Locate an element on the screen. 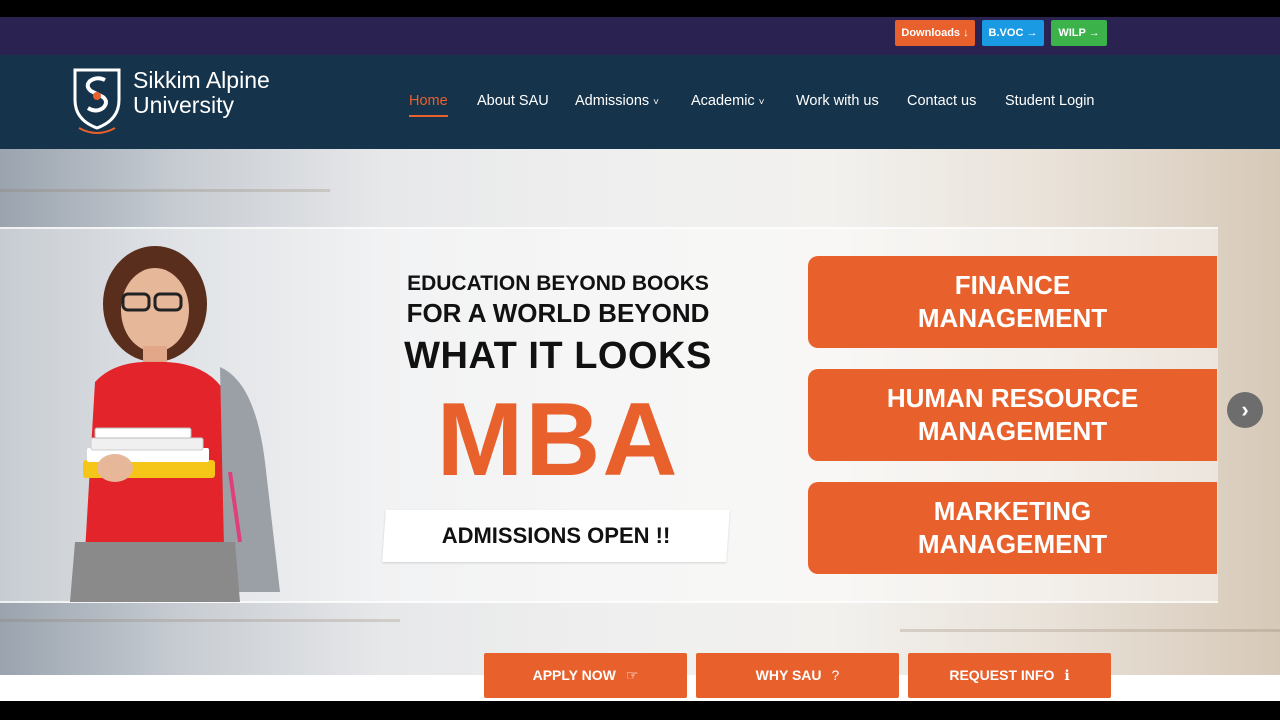 The height and width of the screenshot is (720, 1280). nav-home: Home is located at coordinates (428, 101).